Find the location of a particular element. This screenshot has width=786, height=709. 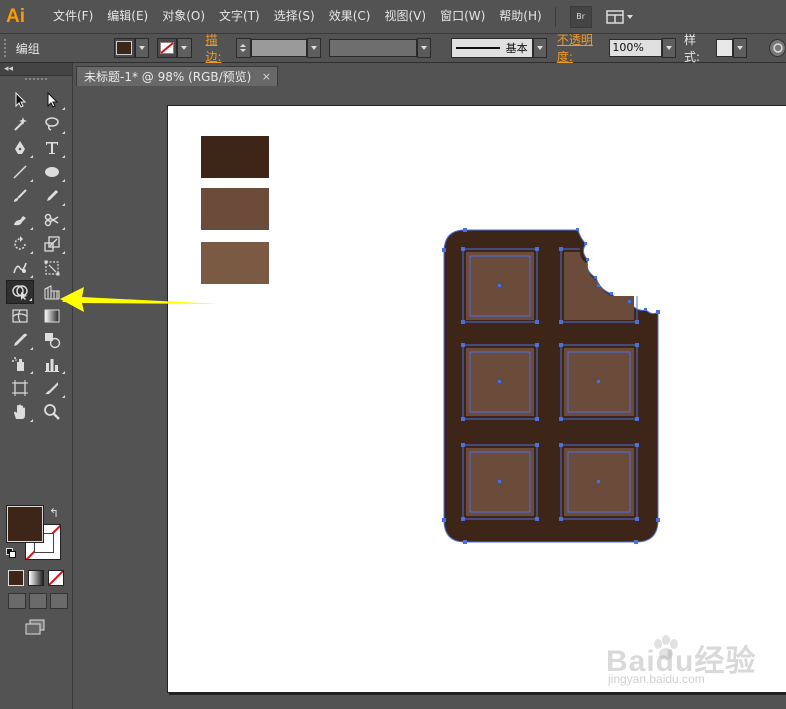

menu-type: 文字(T) is located at coordinates (239, 16).